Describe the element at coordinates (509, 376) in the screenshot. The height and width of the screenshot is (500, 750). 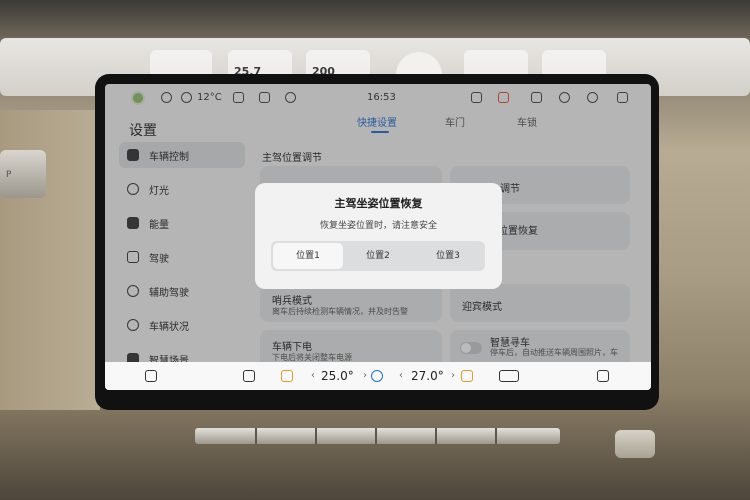
I see `car-icon` at that location.